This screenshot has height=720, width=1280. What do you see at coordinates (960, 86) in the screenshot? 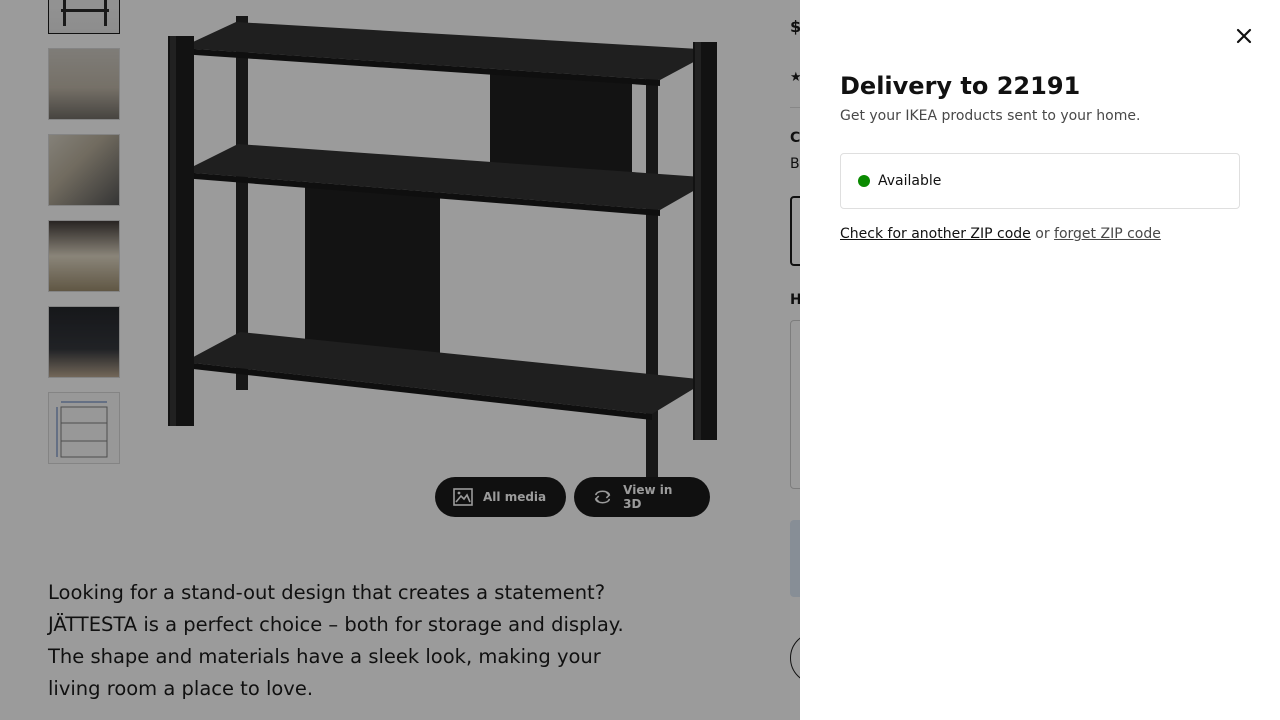
I see `sheet-title: Delivery to 22191` at bounding box center [960, 86].